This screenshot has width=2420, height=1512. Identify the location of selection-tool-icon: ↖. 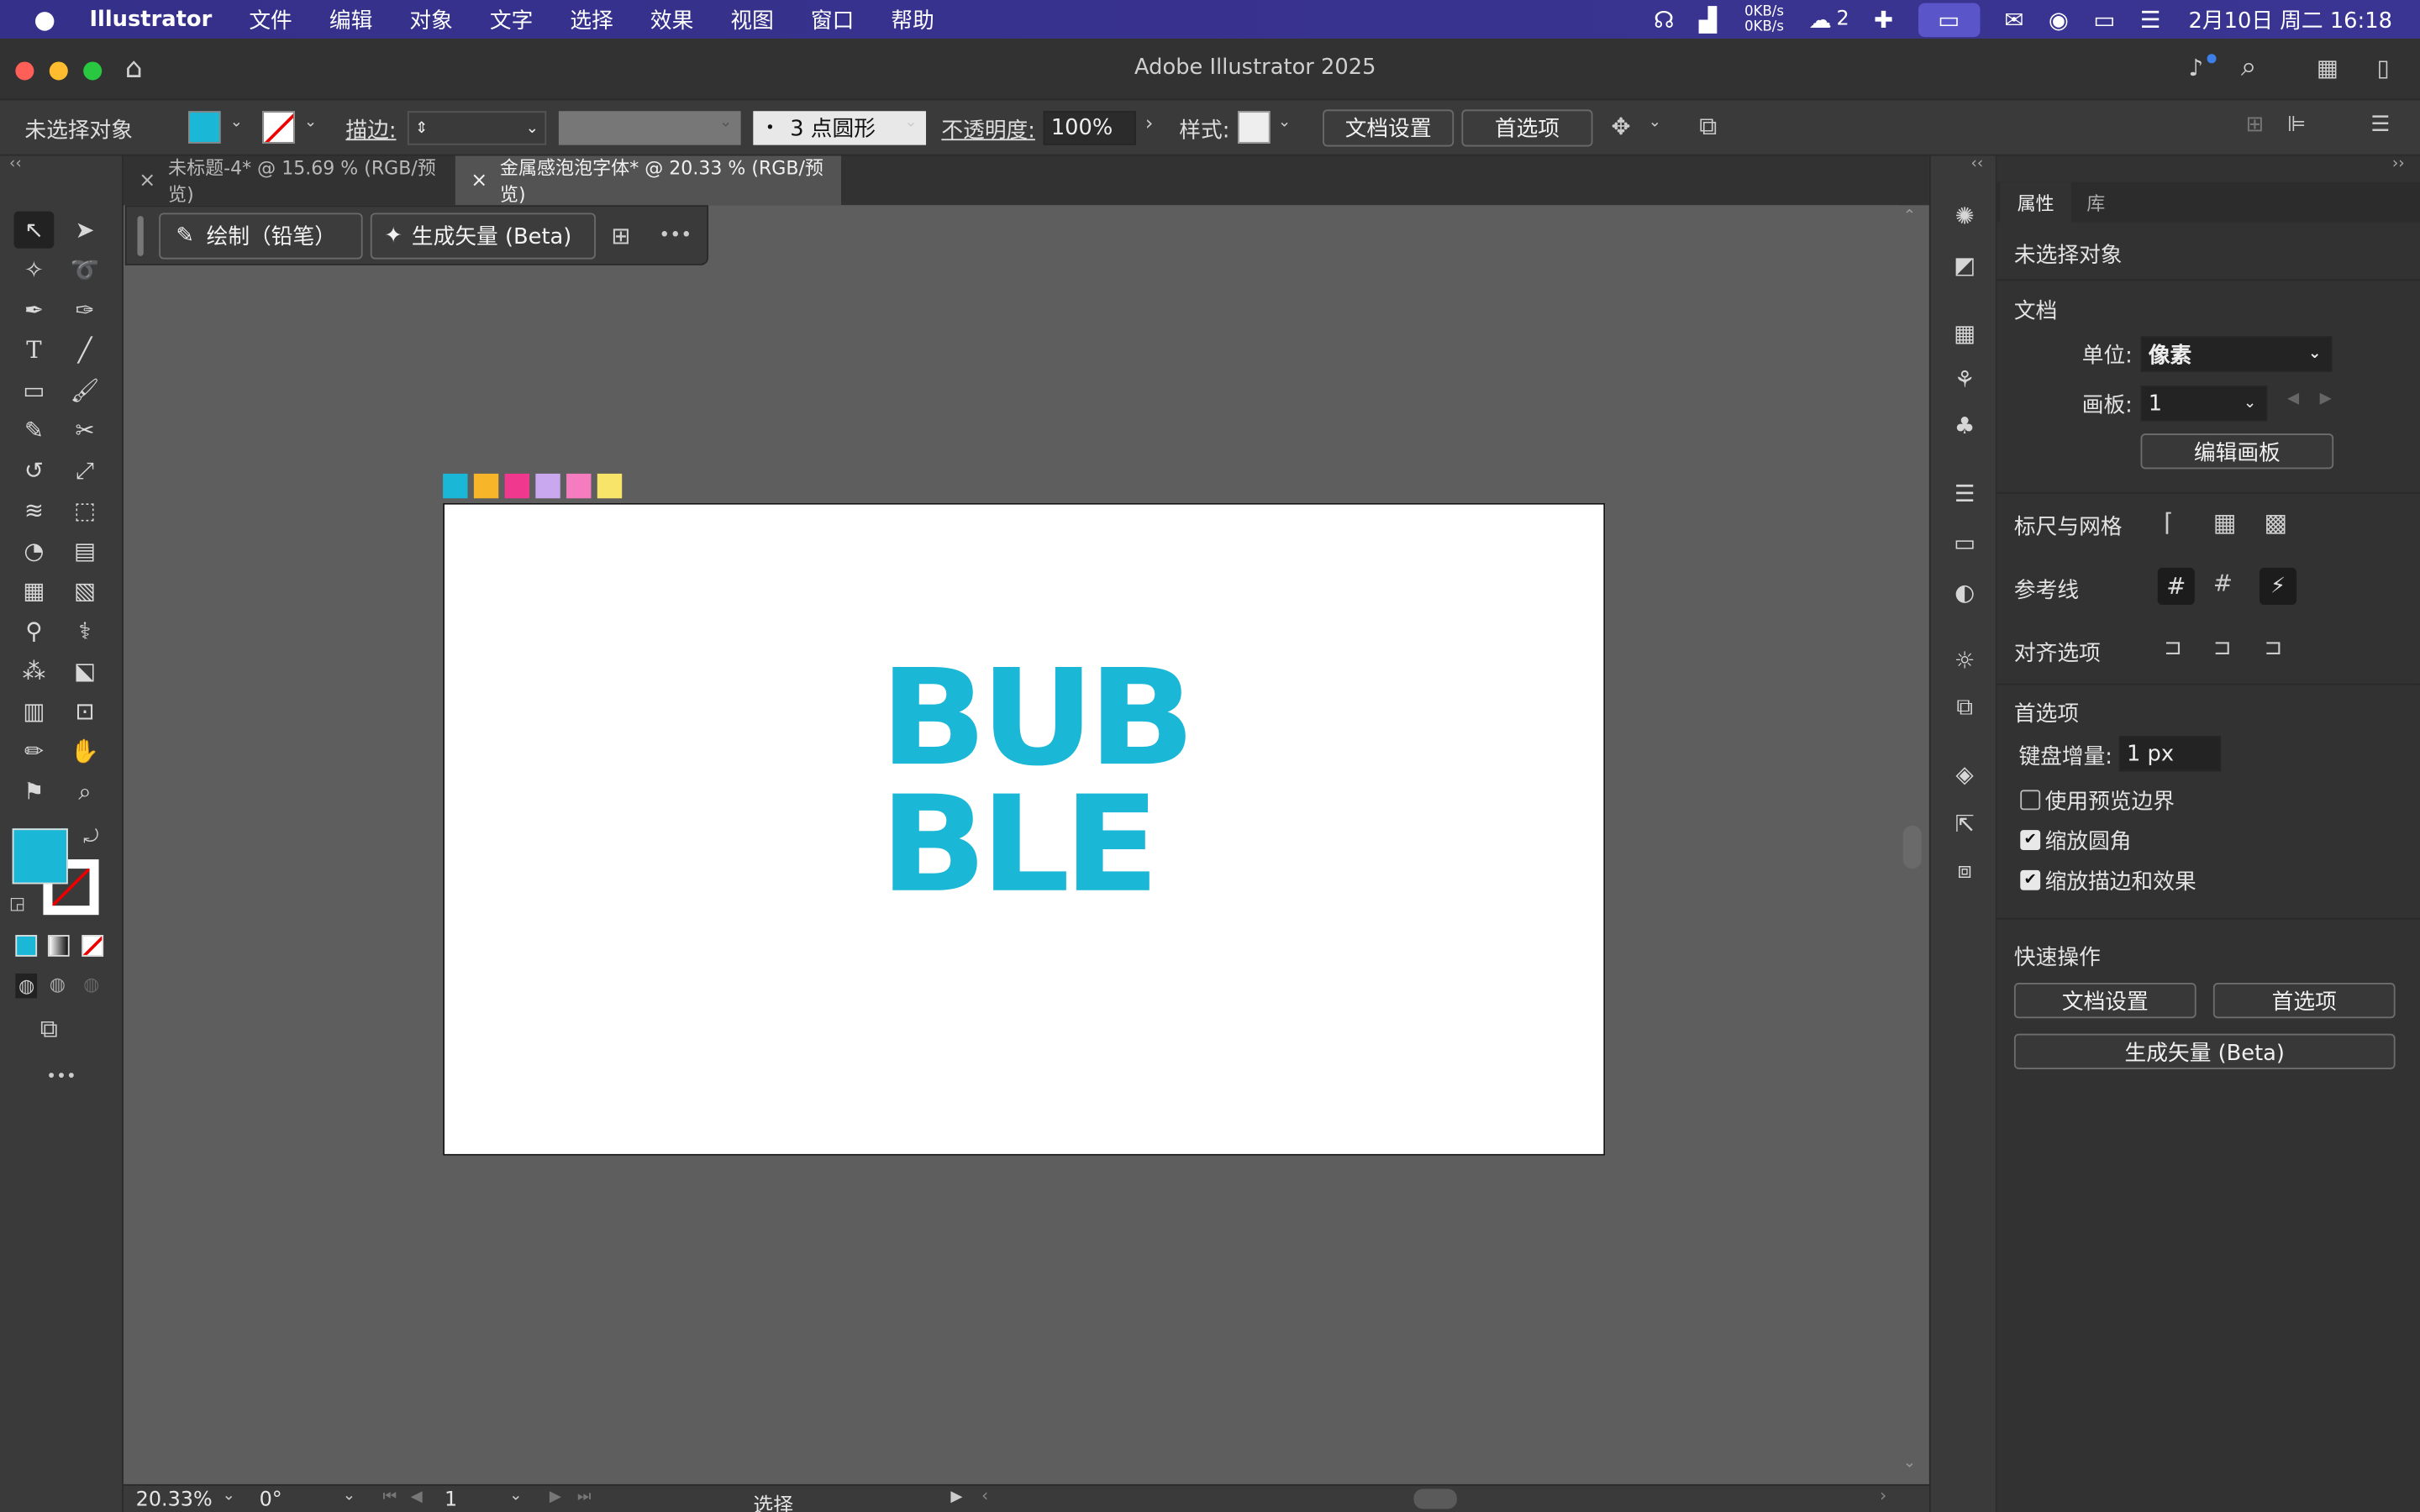
(34, 230).